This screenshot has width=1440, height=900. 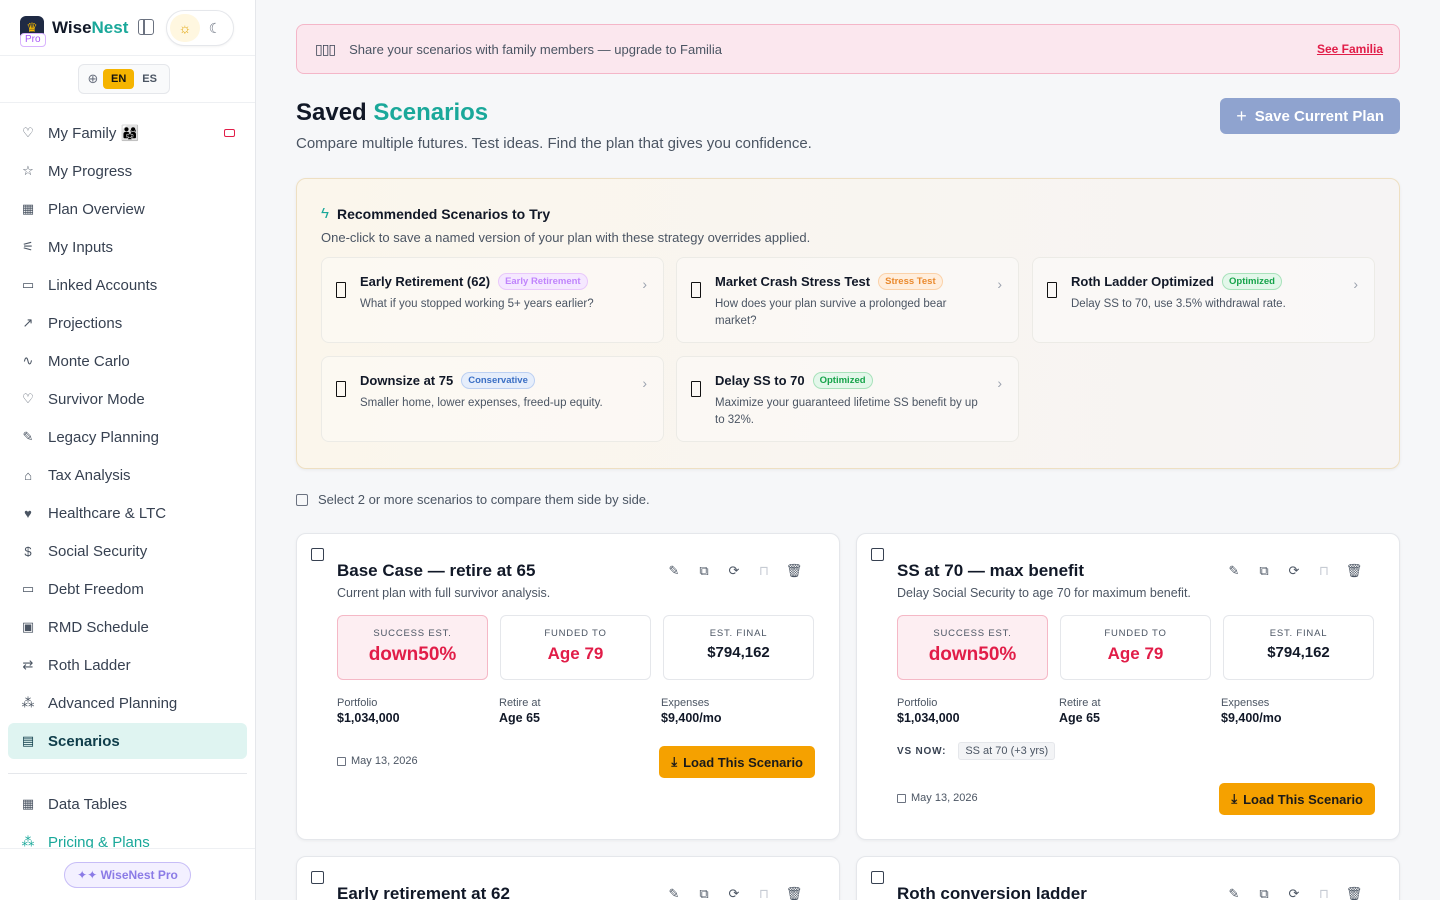 What do you see at coordinates (1298, 652) in the screenshot?
I see `metric-value: $794,162` at bounding box center [1298, 652].